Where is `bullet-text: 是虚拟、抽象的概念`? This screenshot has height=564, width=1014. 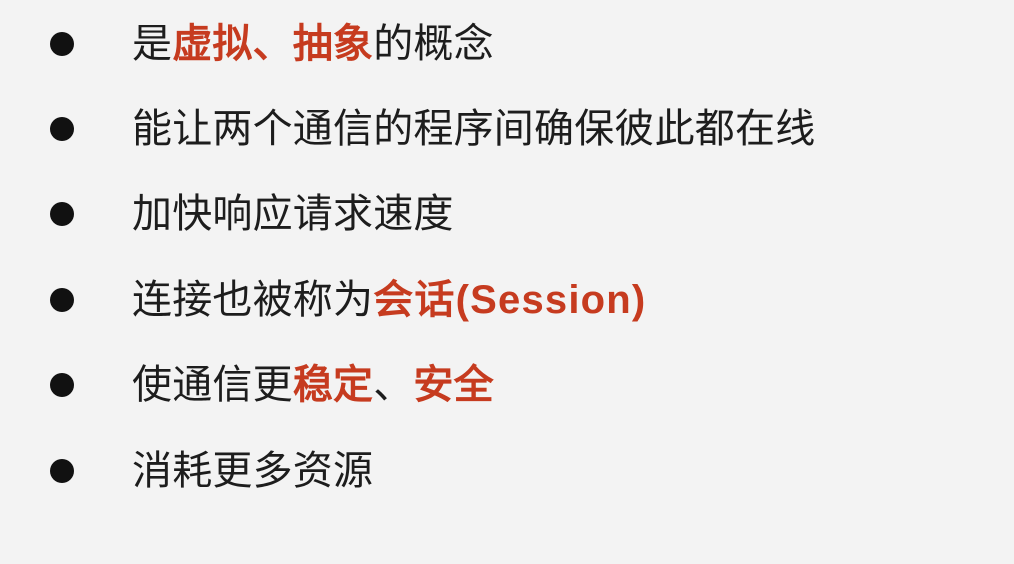 bullet-text: 是虚拟、抽象的概念 is located at coordinates (313, 44).